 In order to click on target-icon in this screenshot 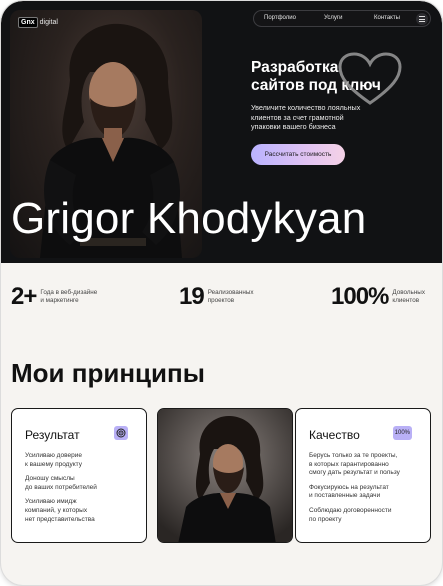, I will do `click(121, 433)`.